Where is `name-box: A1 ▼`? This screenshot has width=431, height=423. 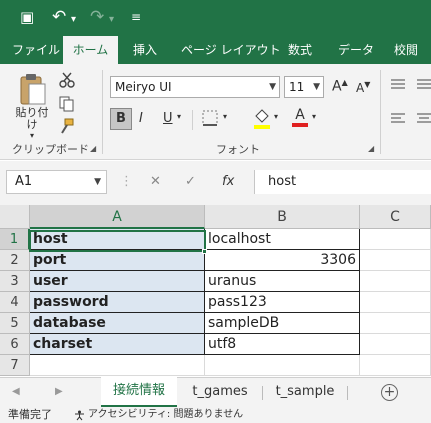
name-box: A1 ▼ is located at coordinates (56, 182).